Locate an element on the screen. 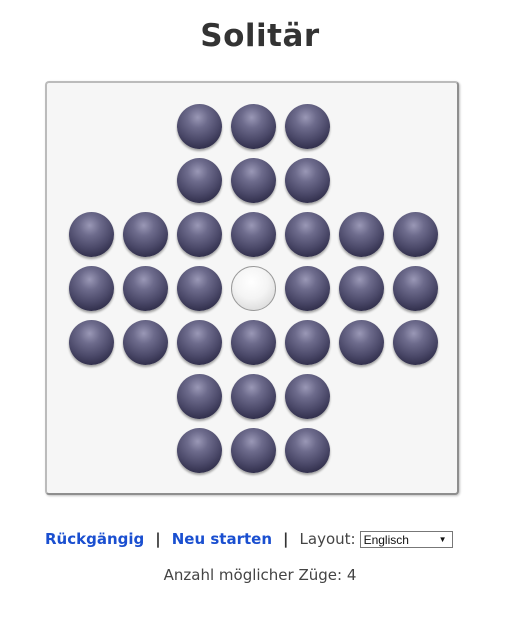 This screenshot has height=618, width=527. page-title: Solitär is located at coordinates (260, 36).